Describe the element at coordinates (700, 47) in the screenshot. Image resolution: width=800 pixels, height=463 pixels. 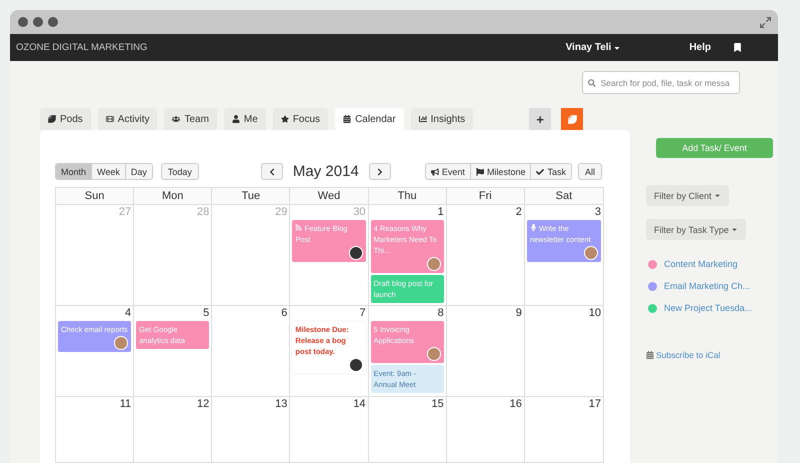
I see `help-link: Help` at that location.